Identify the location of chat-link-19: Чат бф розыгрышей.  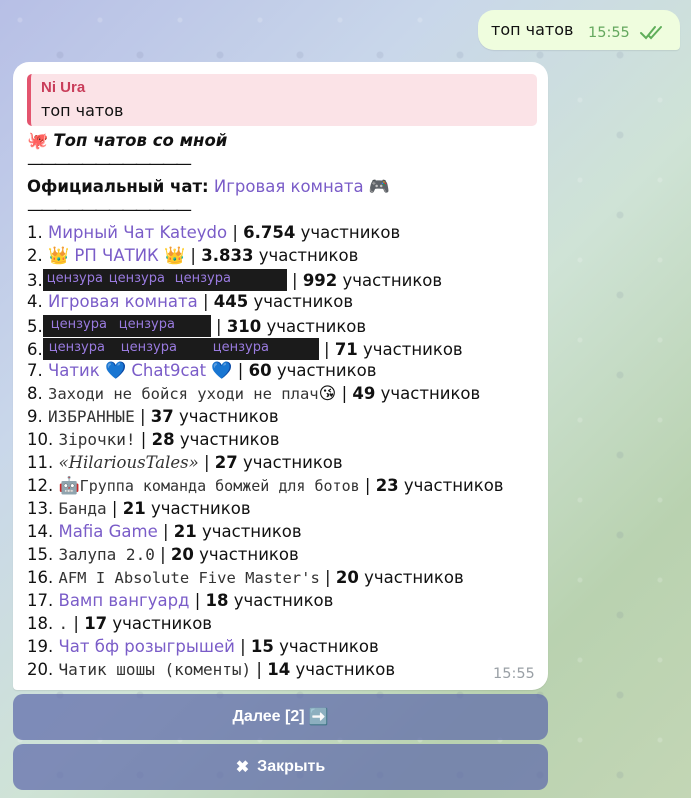
(147, 646).